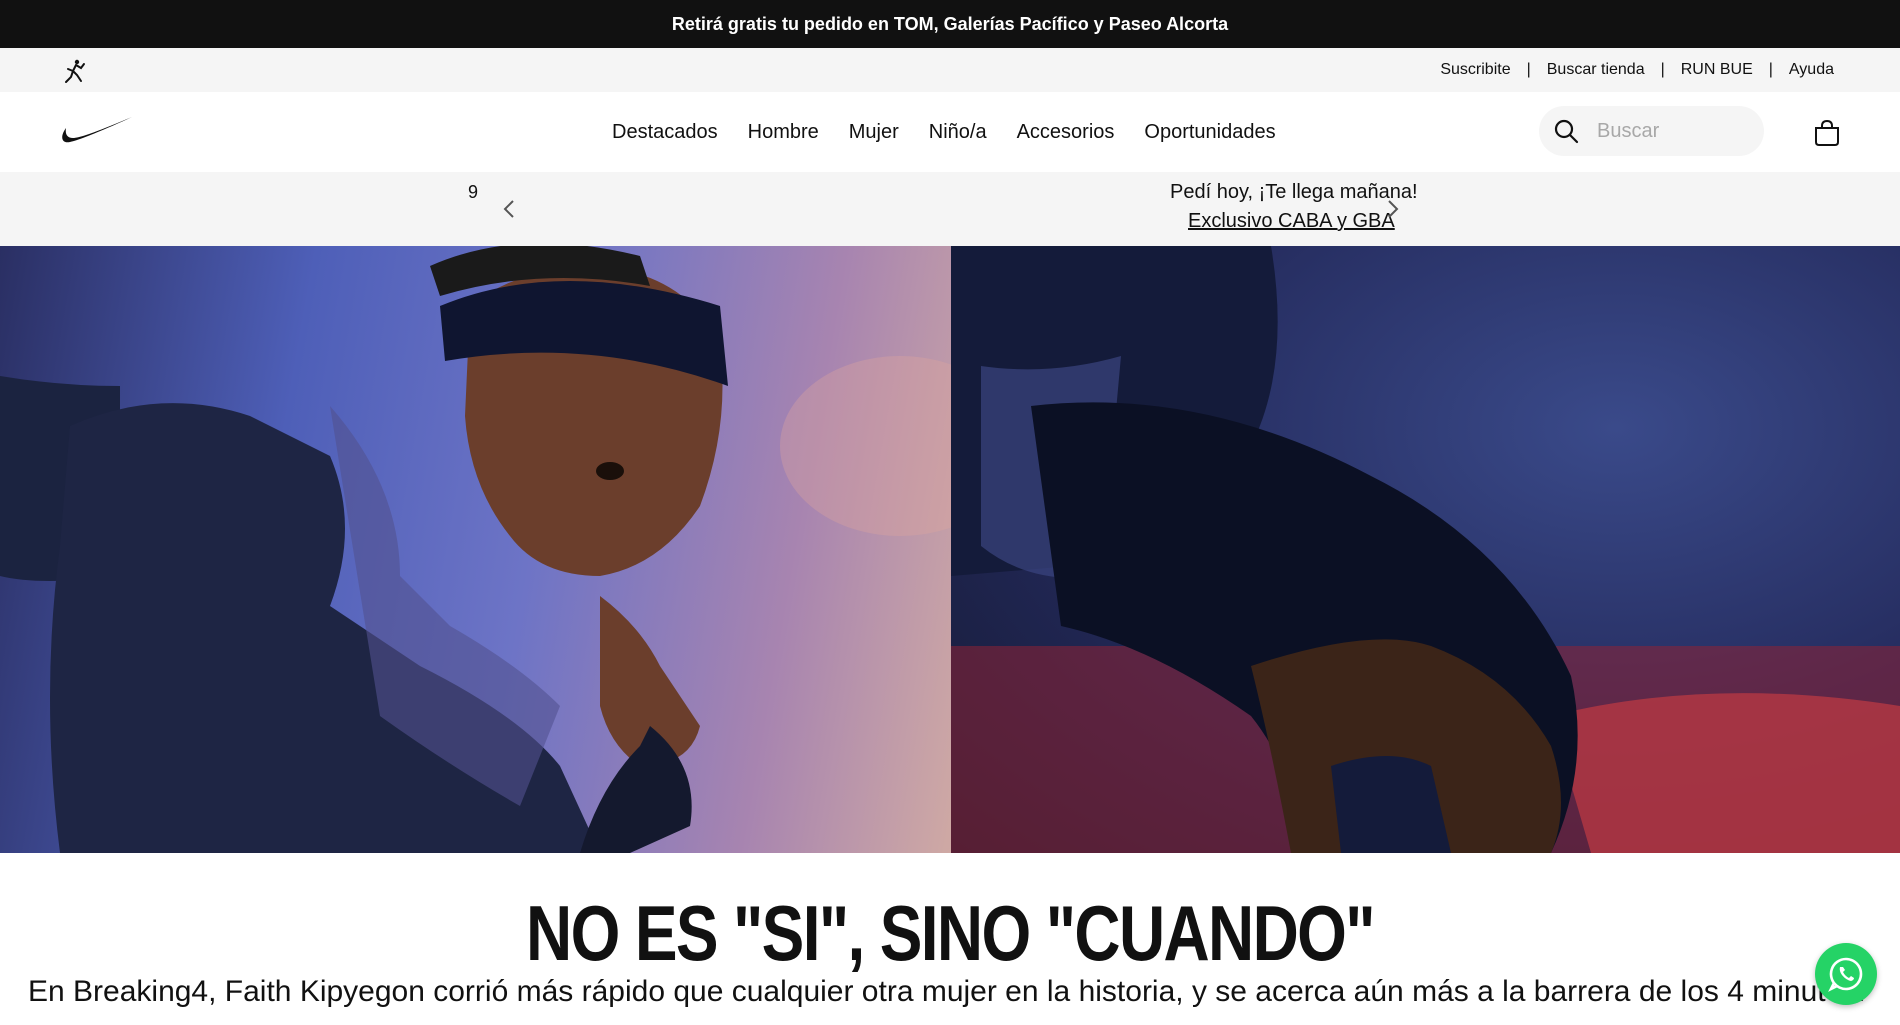 This screenshot has height=1025, width=1900. What do you see at coordinates (958, 132) in the screenshot?
I see `nav-item-nino: Niño/a` at bounding box center [958, 132].